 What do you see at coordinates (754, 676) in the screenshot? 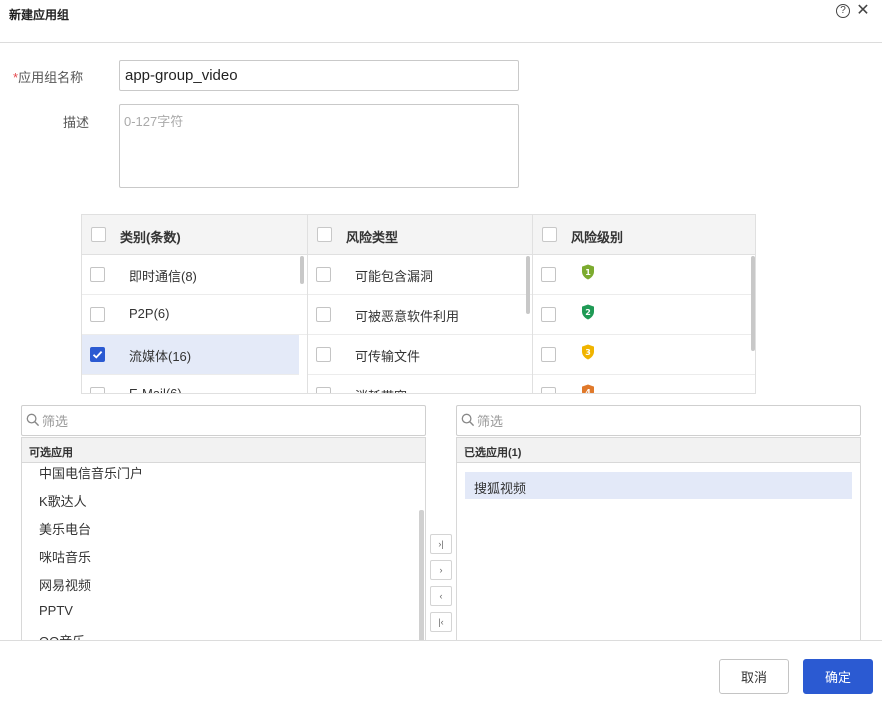
I see `cancel-button: 取消` at bounding box center [754, 676].